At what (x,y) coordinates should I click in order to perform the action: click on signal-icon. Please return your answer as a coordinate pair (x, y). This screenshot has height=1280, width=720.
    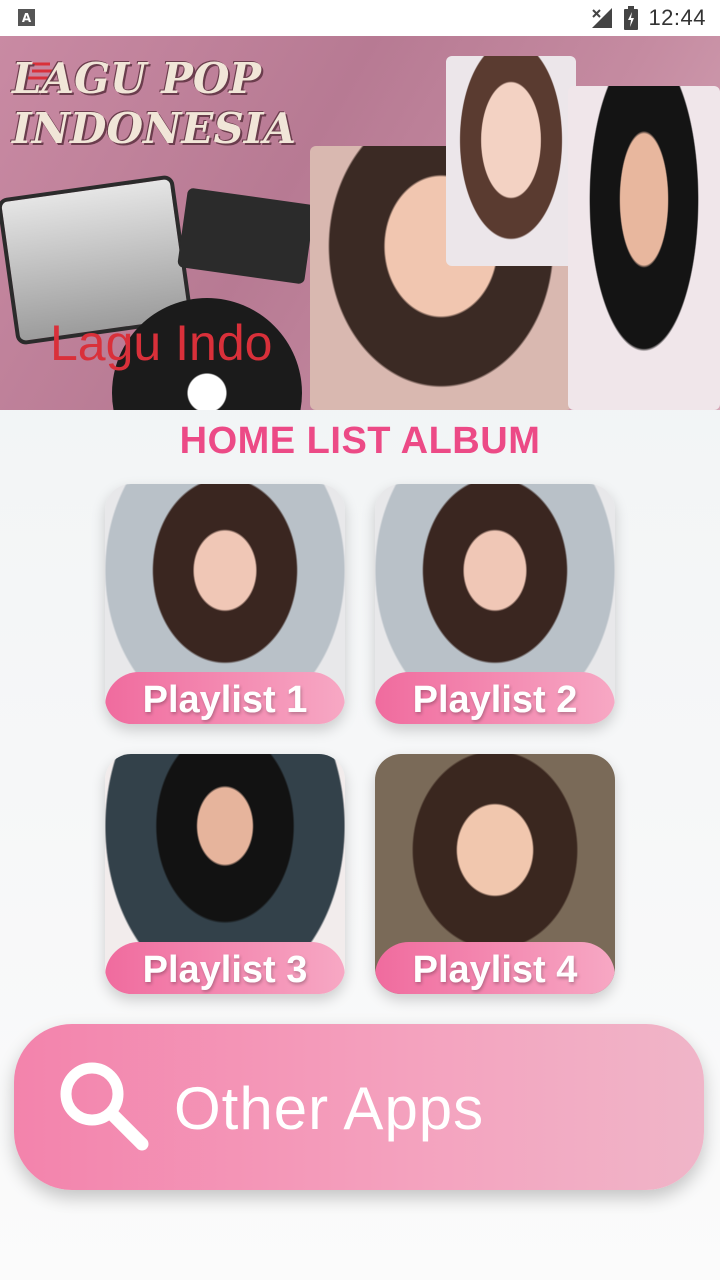
    Looking at the image, I should click on (602, 18).